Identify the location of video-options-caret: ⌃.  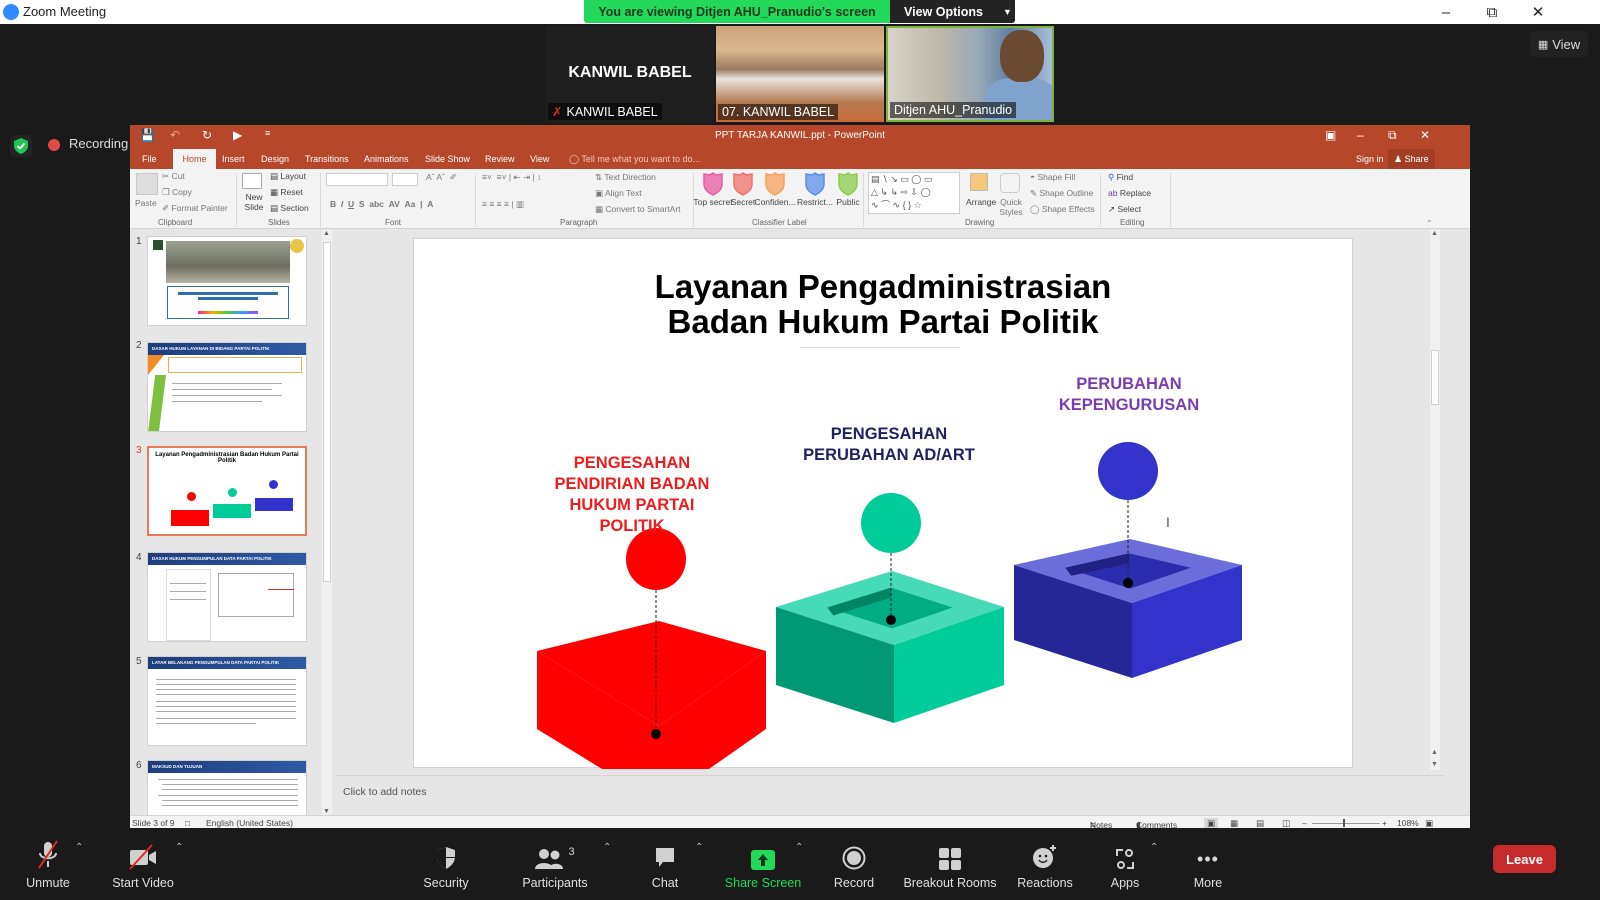
(179, 847).